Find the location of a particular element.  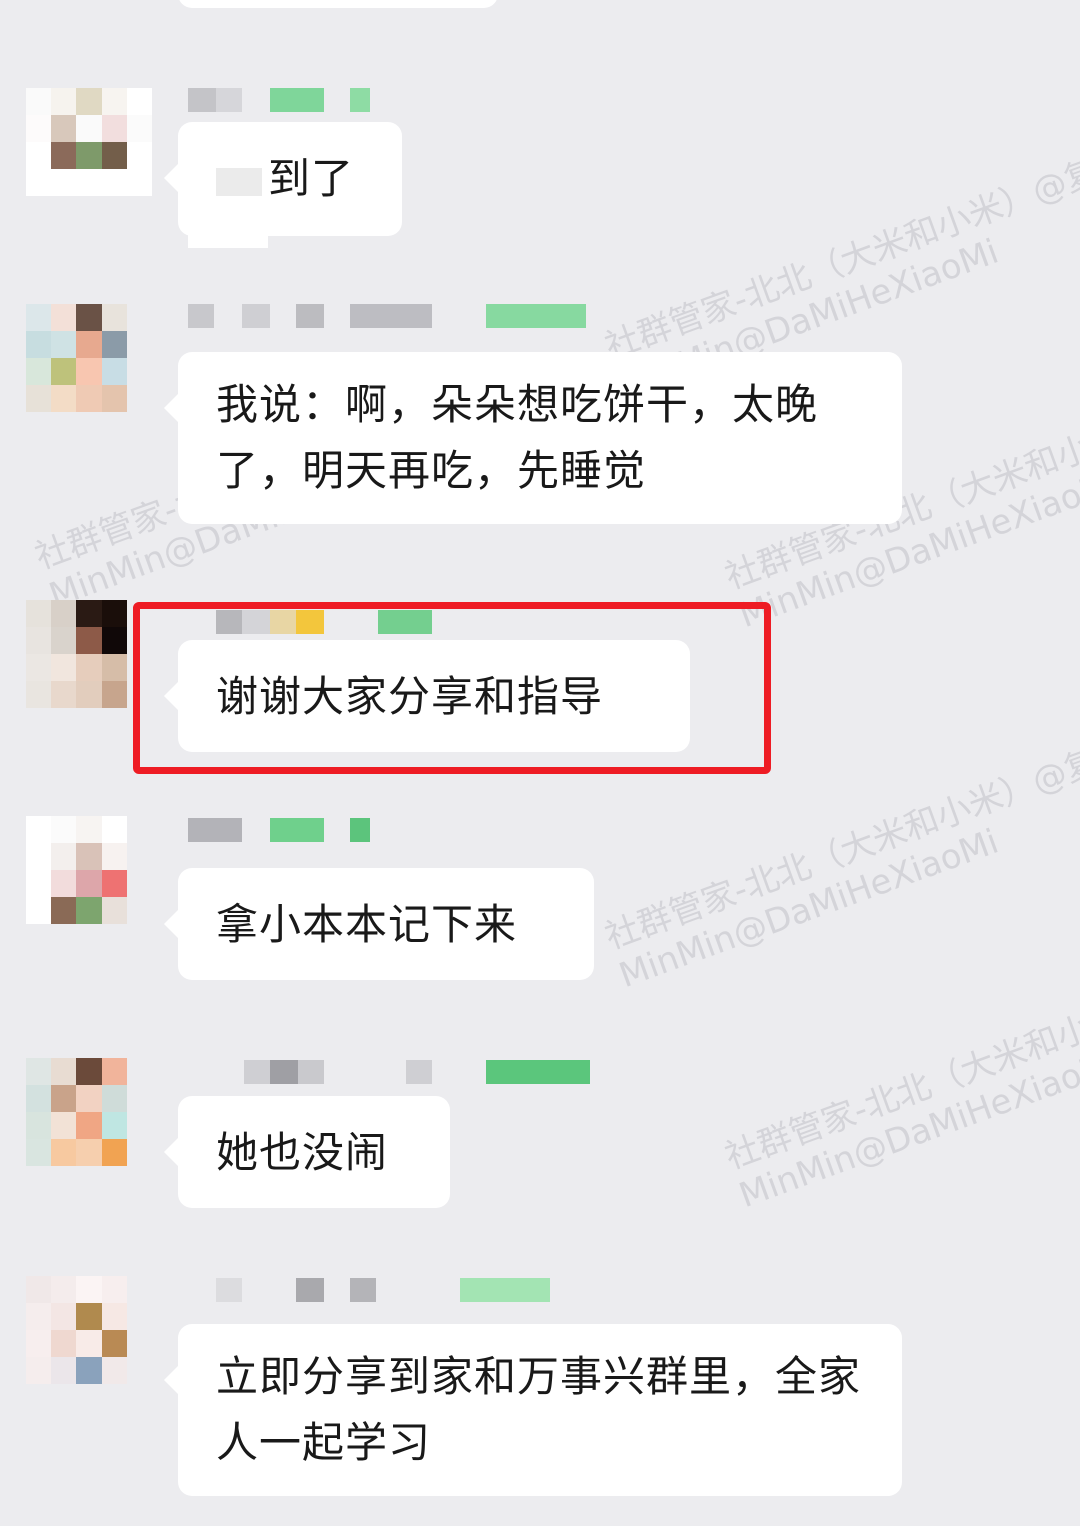

previous-message-bubble is located at coordinates (338, 4).